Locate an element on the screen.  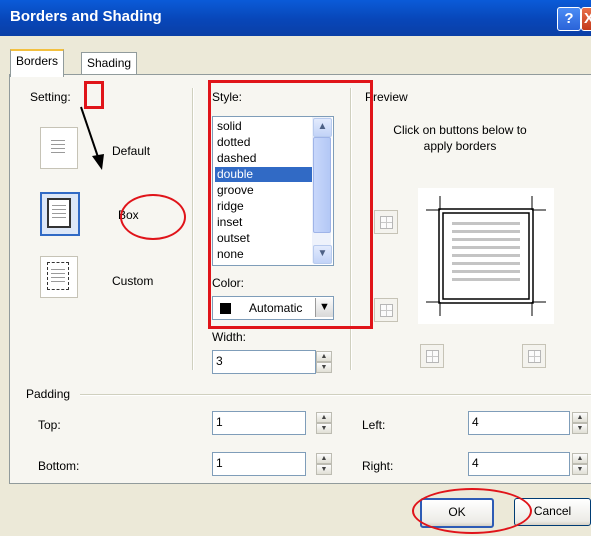
annotation-ok-ellipse is located at coordinates (472, 511).